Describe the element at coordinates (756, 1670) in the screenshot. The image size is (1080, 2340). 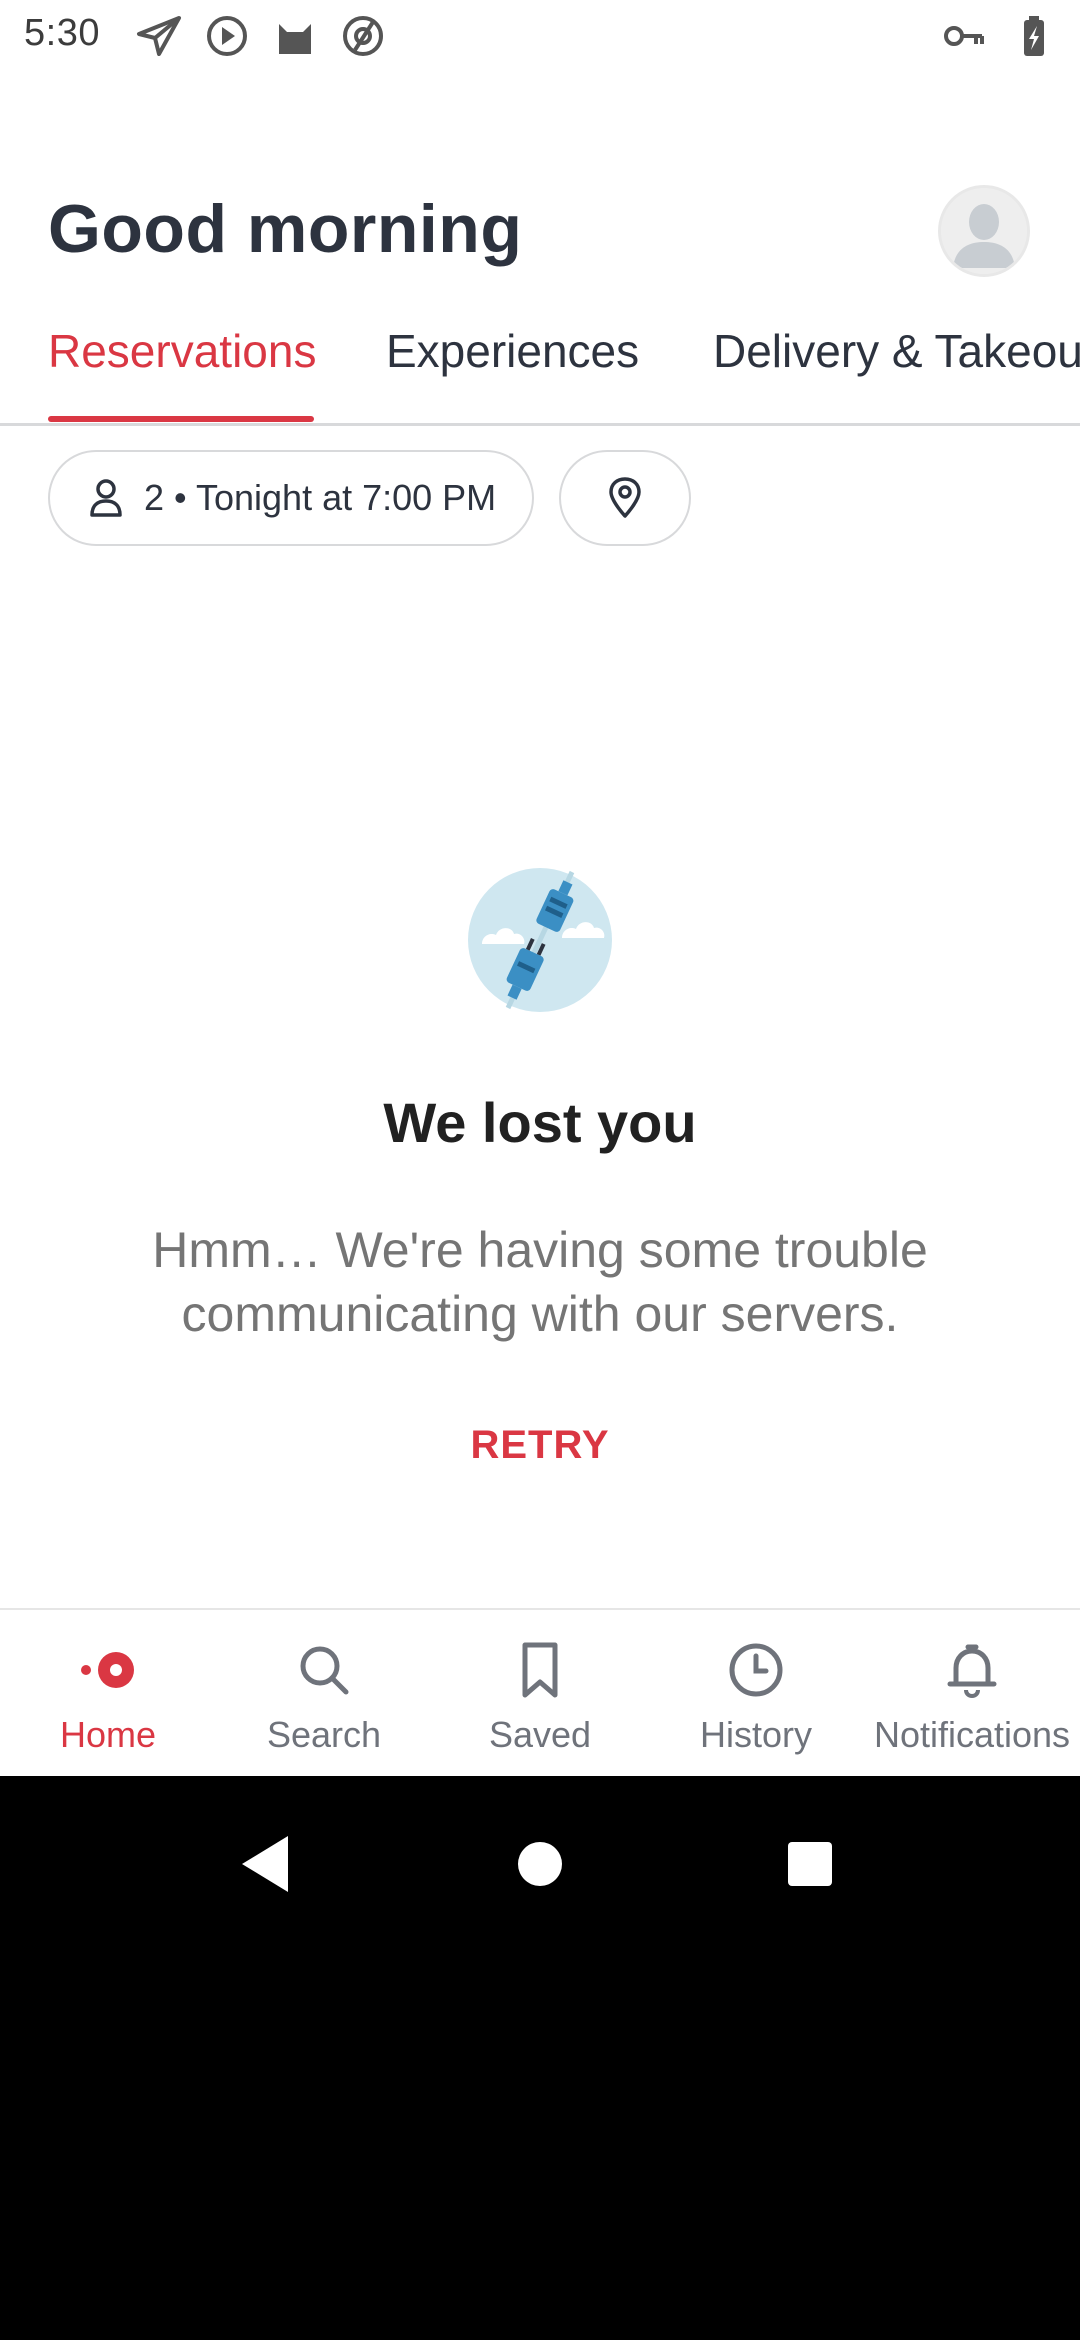
I see `clock-icon` at that location.